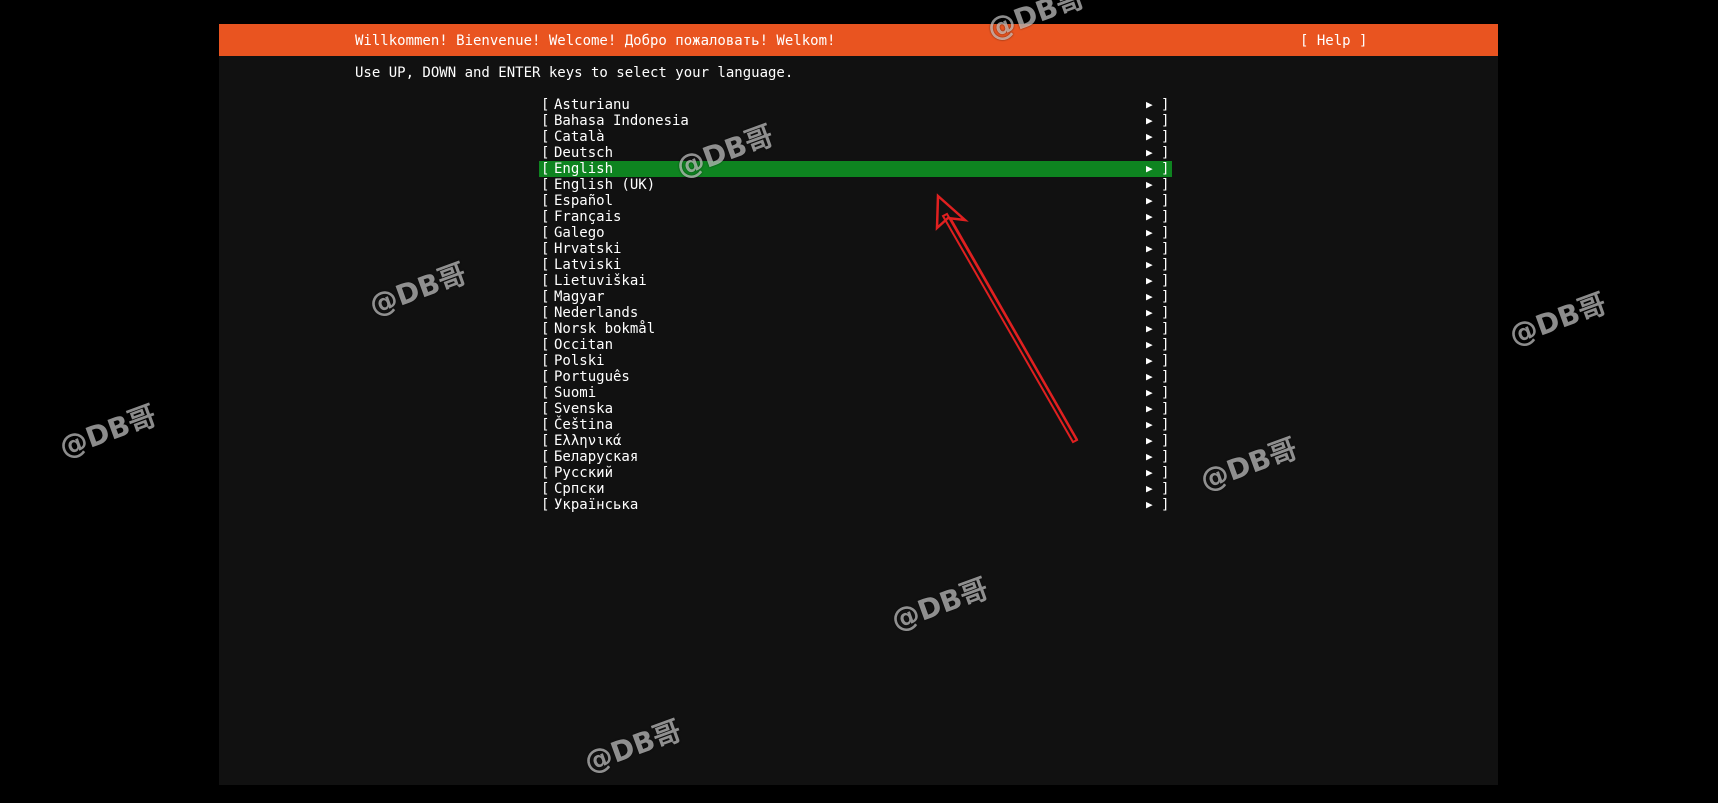  I want to click on language-item: [Čeština ▶], so click(855, 425).